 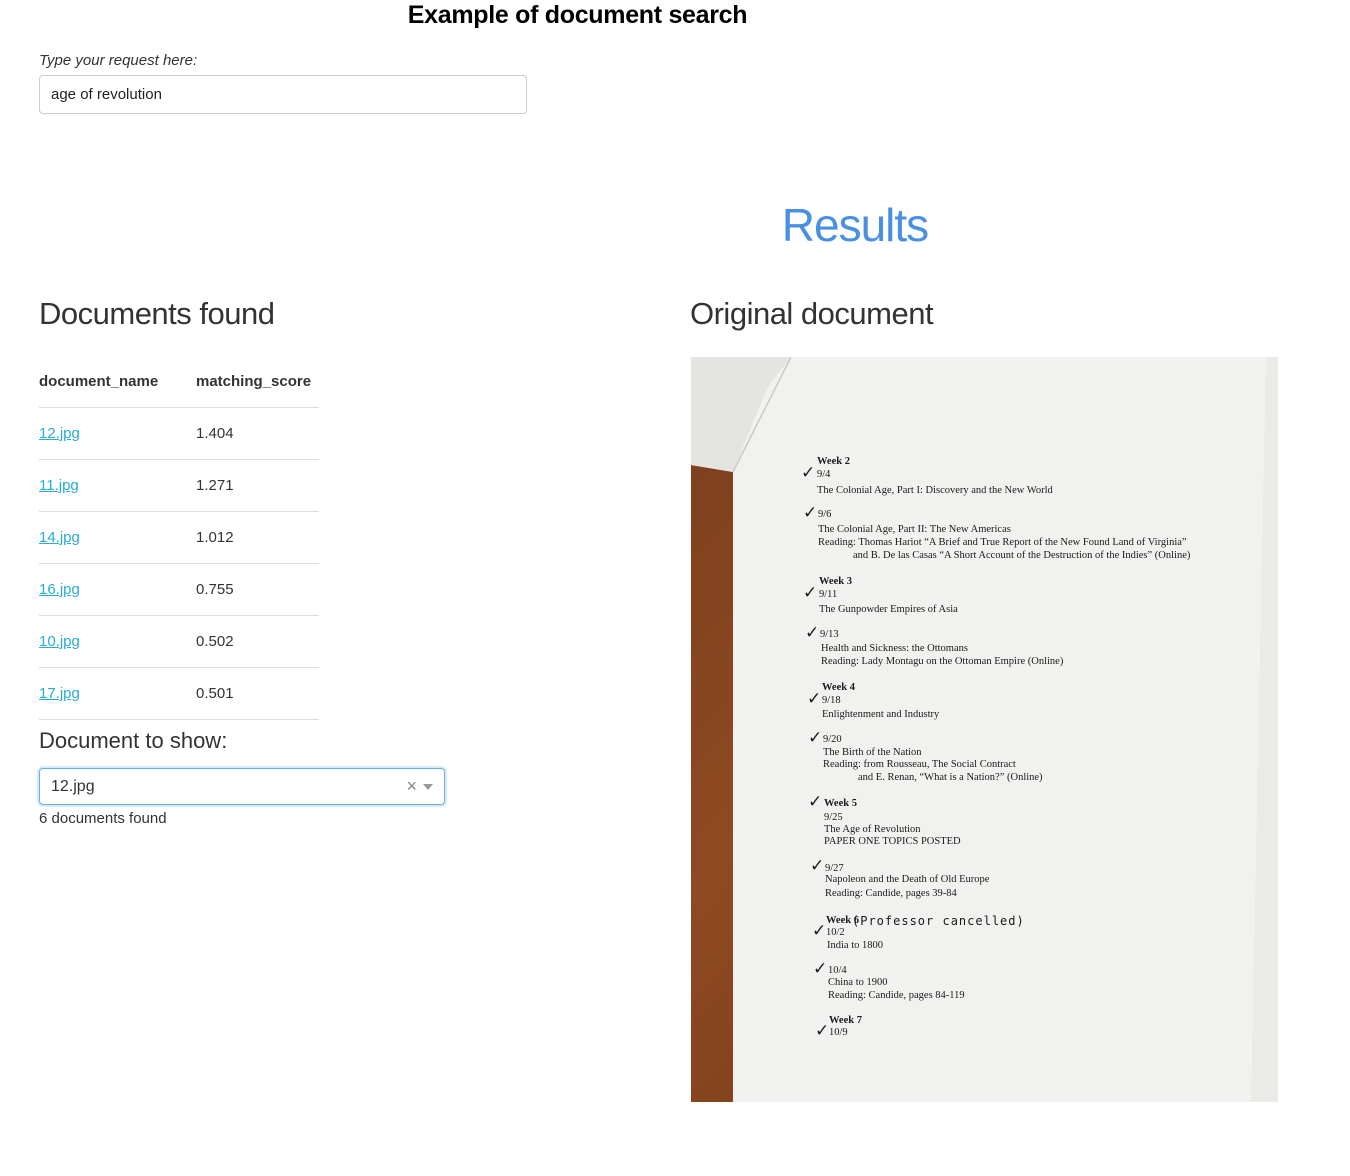 What do you see at coordinates (133, 740) in the screenshot?
I see `document-to-show-label: Document to show:` at bounding box center [133, 740].